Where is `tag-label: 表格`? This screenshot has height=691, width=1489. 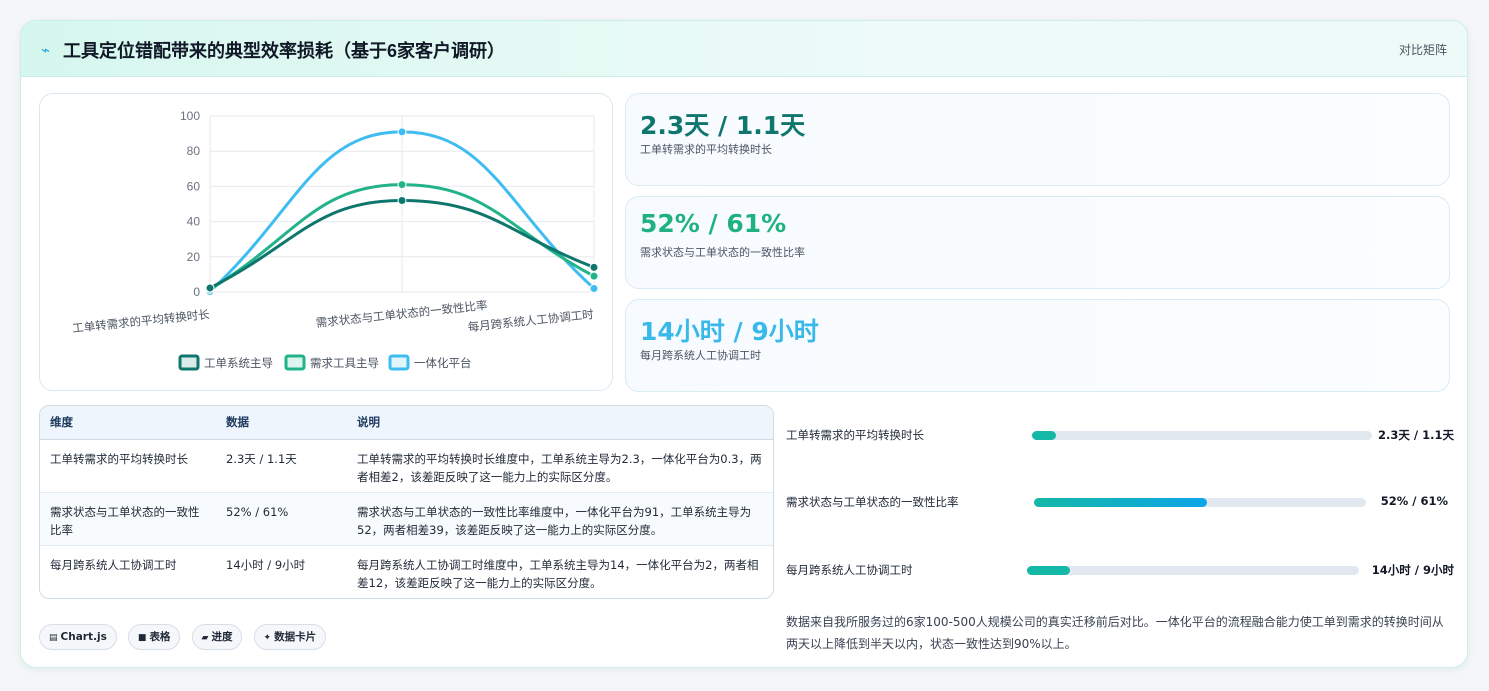
tag-label: 表格 is located at coordinates (160, 637).